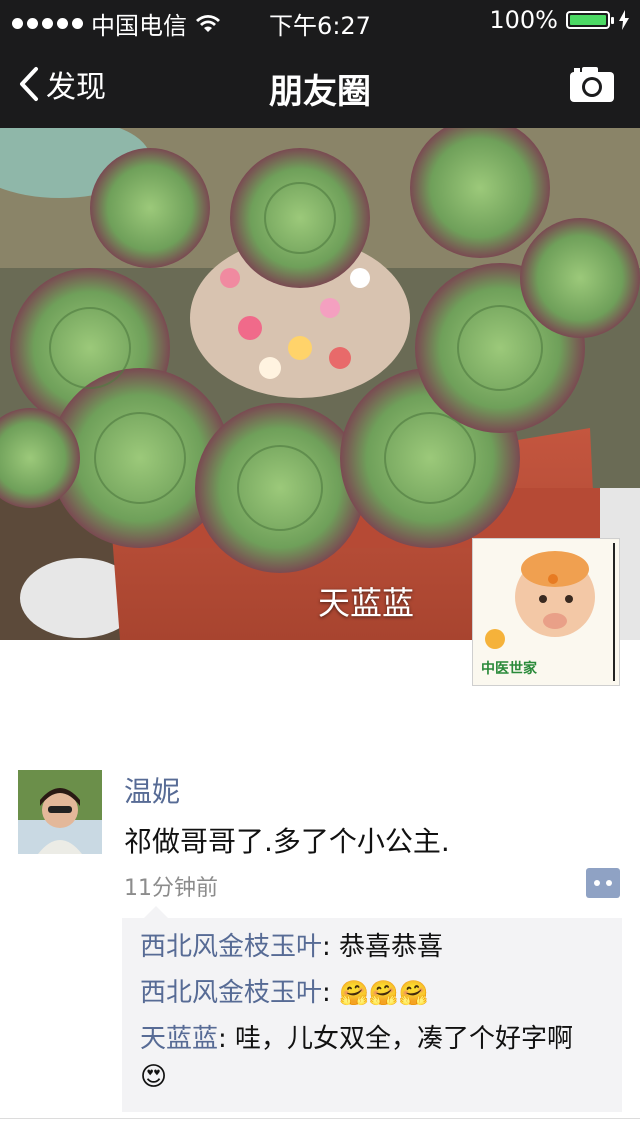 The width and height of the screenshot is (640, 1136). I want to click on feed-divider, so click(320, 1118).